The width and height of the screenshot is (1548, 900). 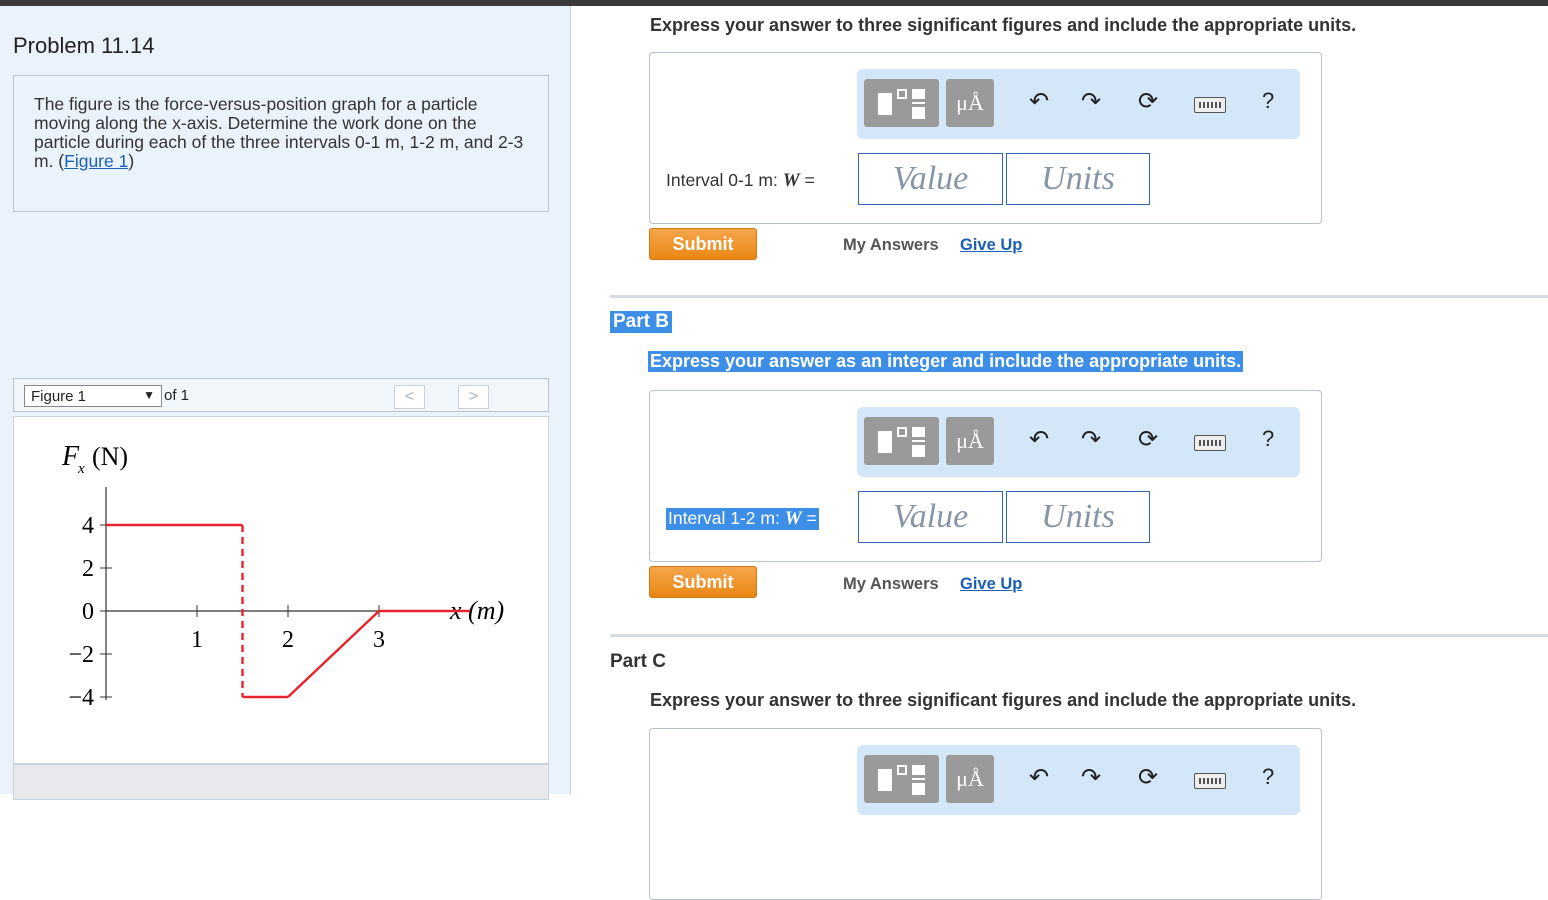 What do you see at coordinates (1078, 780) in the screenshot?
I see `part-c-math-toolbar: μÅ ↶ ↷ ⟳ ?` at bounding box center [1078, 780].